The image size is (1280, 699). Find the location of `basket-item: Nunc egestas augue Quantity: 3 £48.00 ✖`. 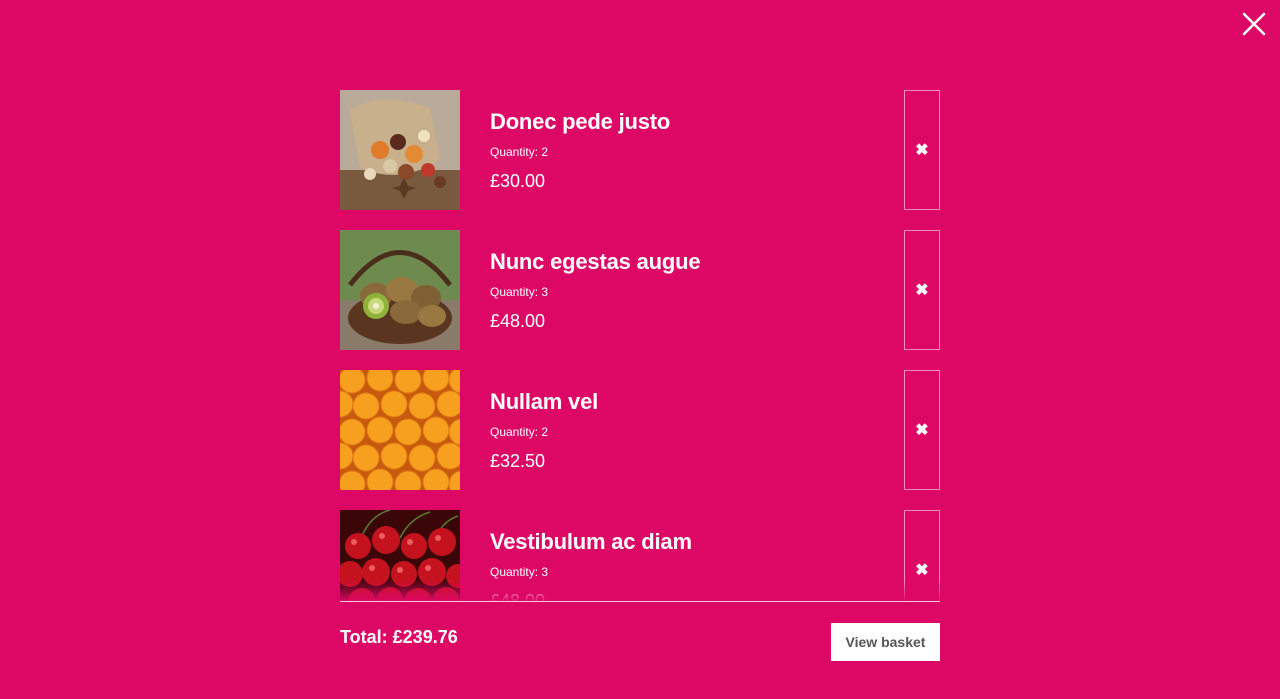

basket-item: Nunc egestas augue Quantity: 3 £48.00 ✖ is located at coordinates (640, 290).